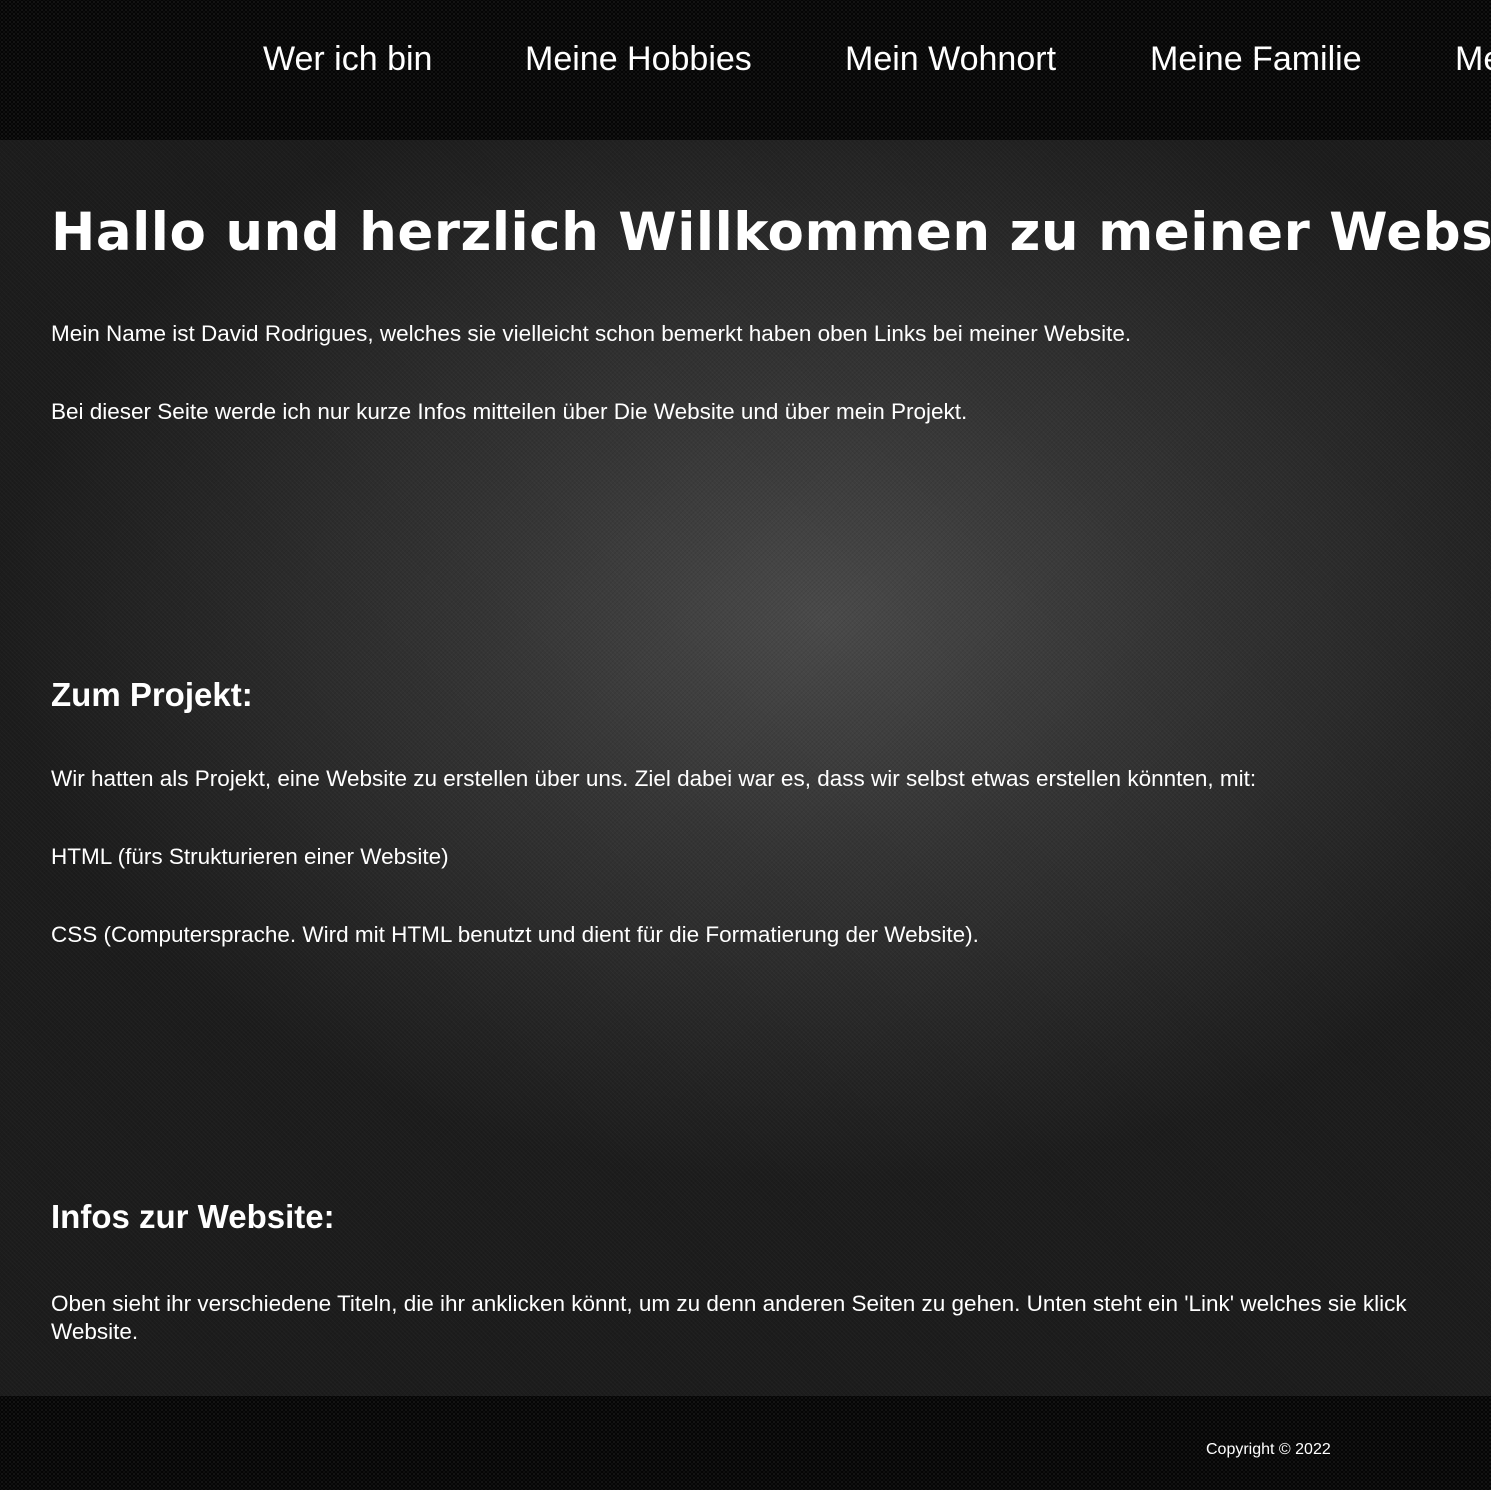 The image size is (1491, 1490). Describe the element at coordinates (250, 856) in the screenshot. I see `projekt-paragraph-html: HTML (fürs Strukturieren einer Website)` at that location.